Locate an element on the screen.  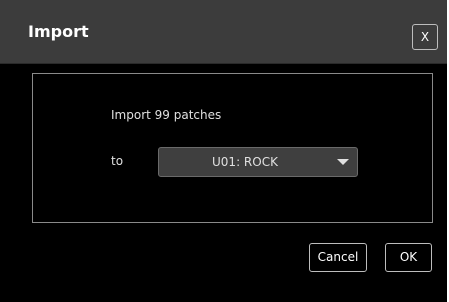
chevron-down-icon is located at coordinates (343, 162).